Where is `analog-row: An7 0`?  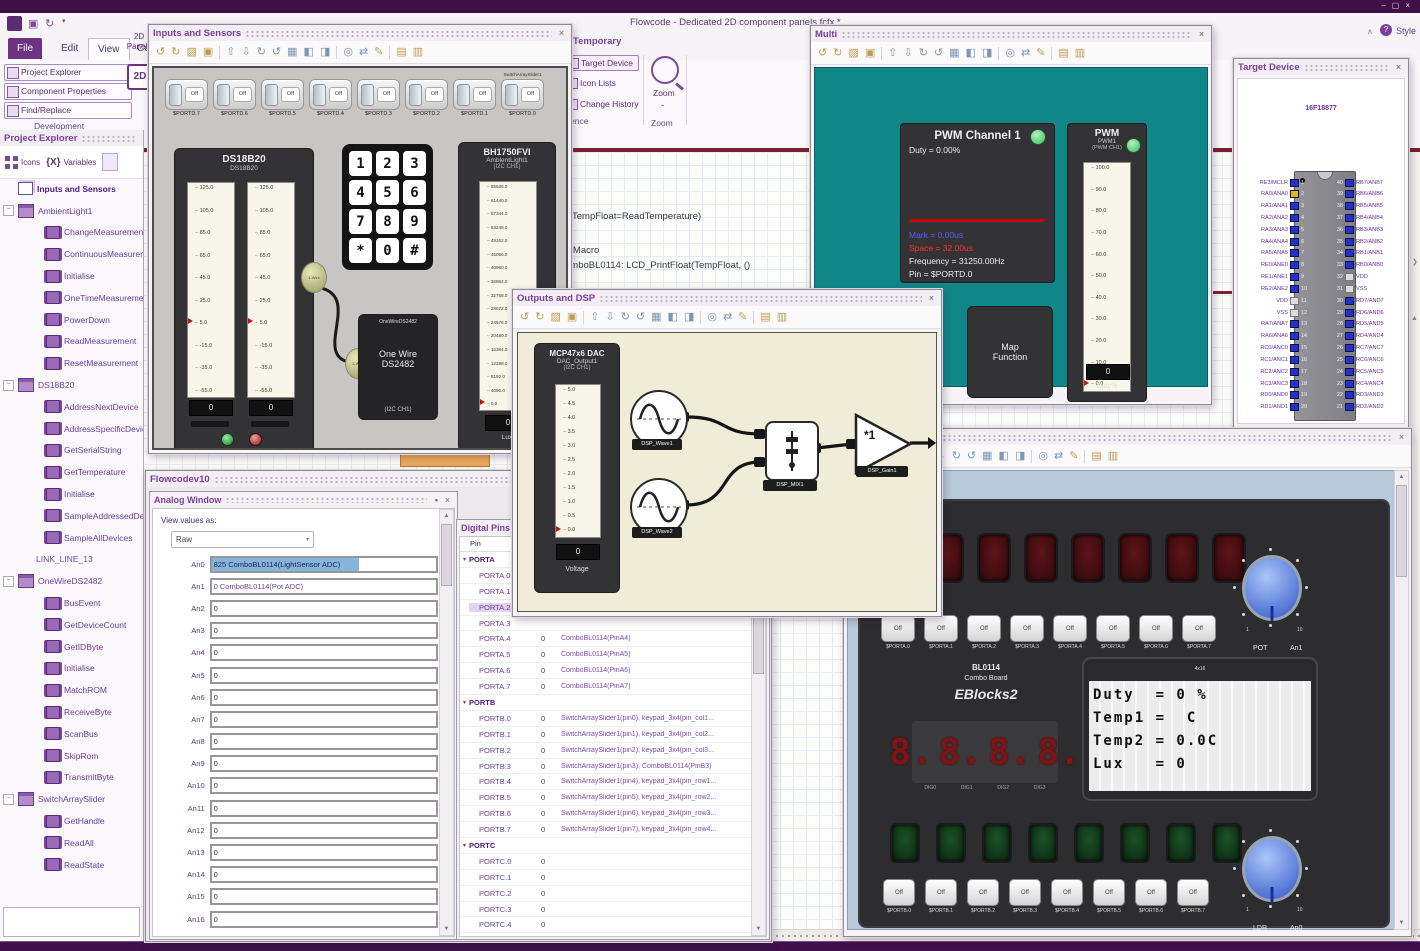
analog-row: An7 0 is located at coordinates (295, 719).